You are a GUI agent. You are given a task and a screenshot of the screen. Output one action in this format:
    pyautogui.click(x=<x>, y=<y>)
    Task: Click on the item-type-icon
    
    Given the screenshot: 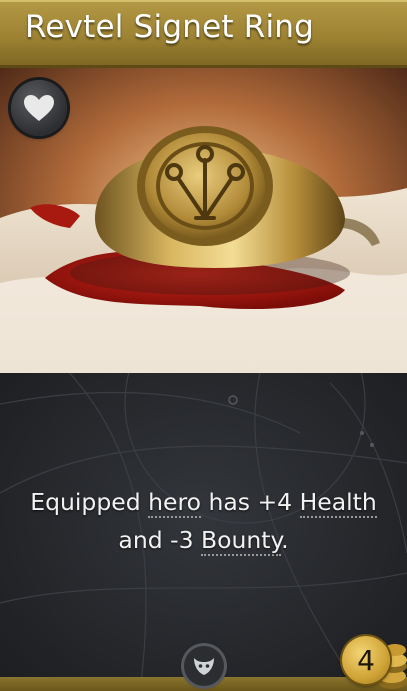 What is the action you would take?
    pyautogui.click(x=204, y=666)
    